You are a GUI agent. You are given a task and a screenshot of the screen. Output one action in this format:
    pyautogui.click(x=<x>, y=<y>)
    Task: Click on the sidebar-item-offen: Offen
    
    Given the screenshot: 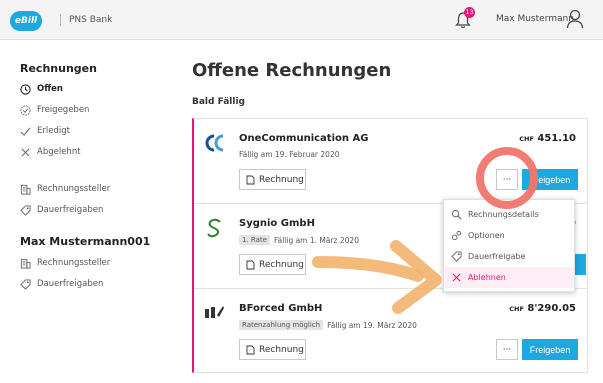 What is the action you would take?
    pyautogui.click(x=41, y=89)
    